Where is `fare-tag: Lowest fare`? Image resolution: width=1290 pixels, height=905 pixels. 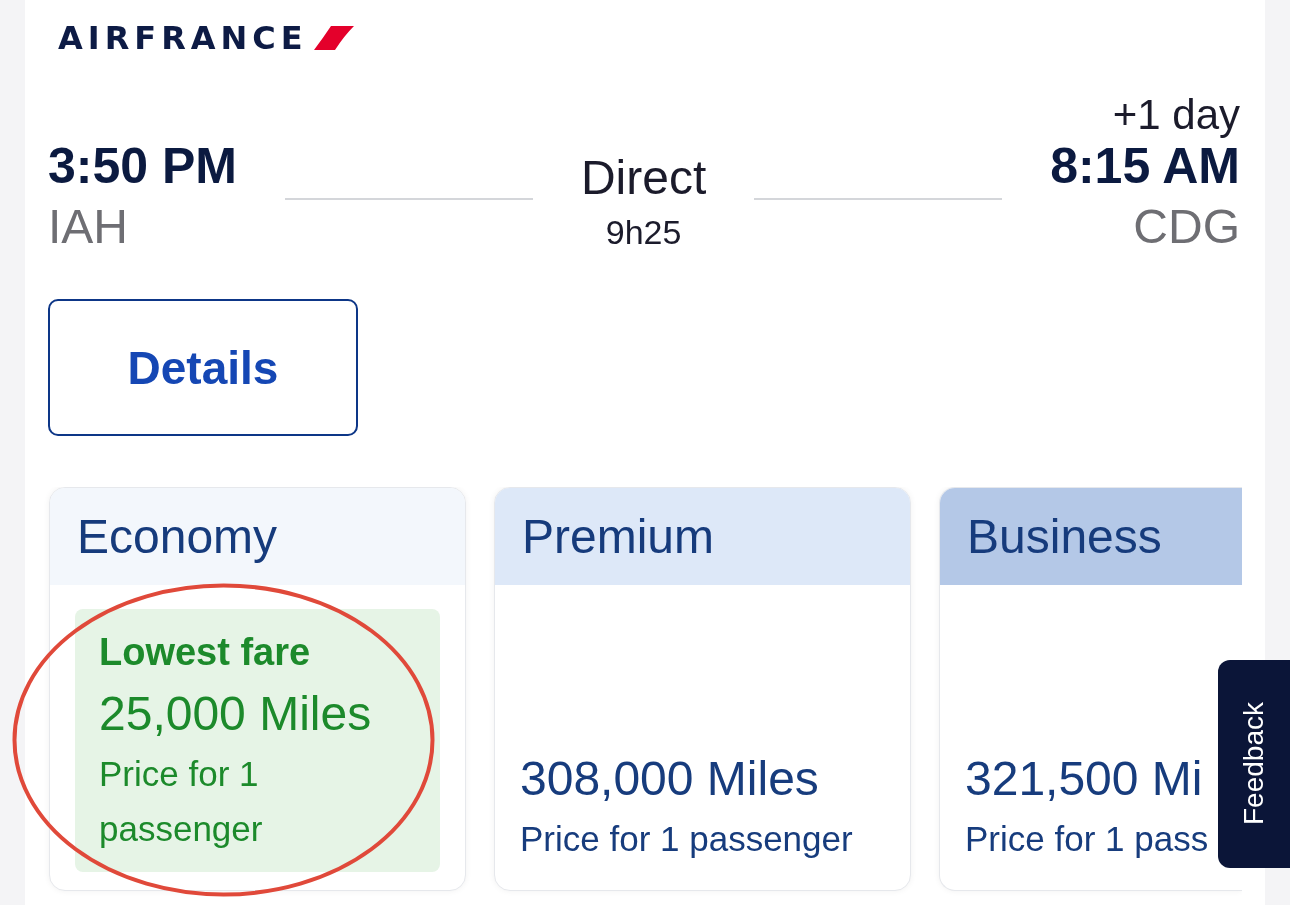 fare-tag: Lowest fare is located at coordinates (257, 653).